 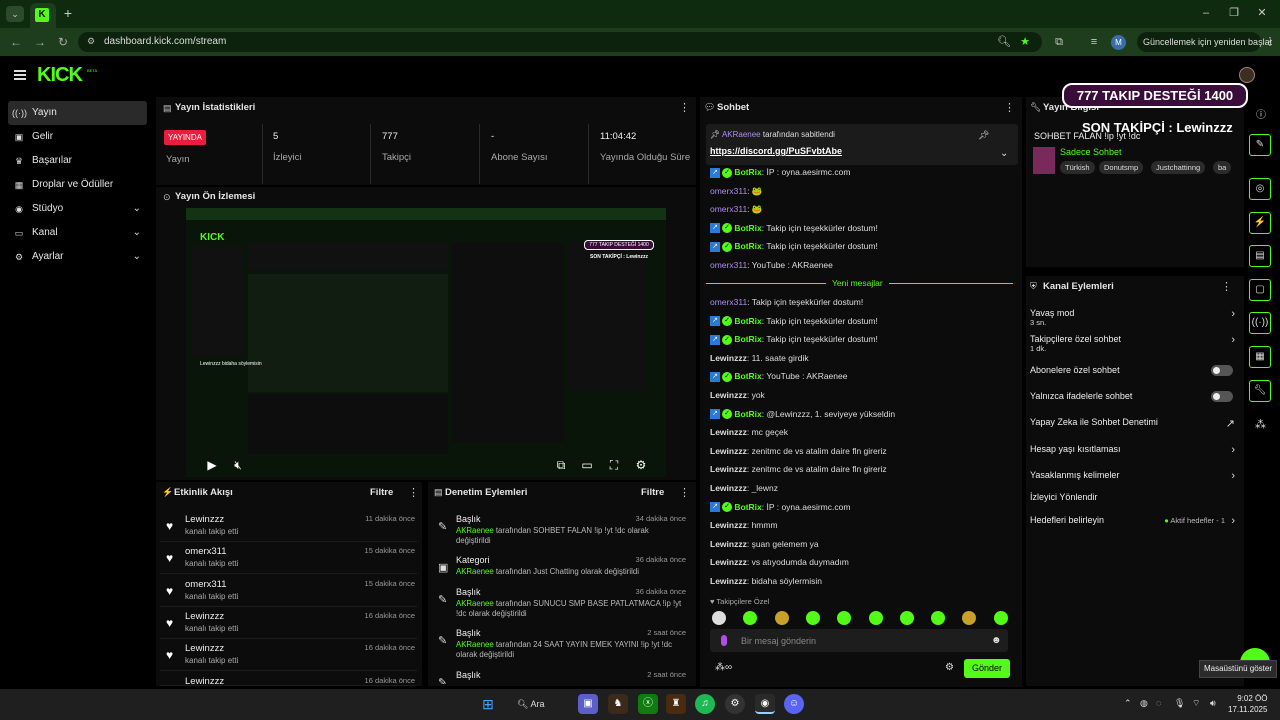 What do you see at coordinates (786, 302) in the screenshot?
I see `chat-message: omerx311: Takip için teşekkürler dostum!` at bounding box center [786, 302].